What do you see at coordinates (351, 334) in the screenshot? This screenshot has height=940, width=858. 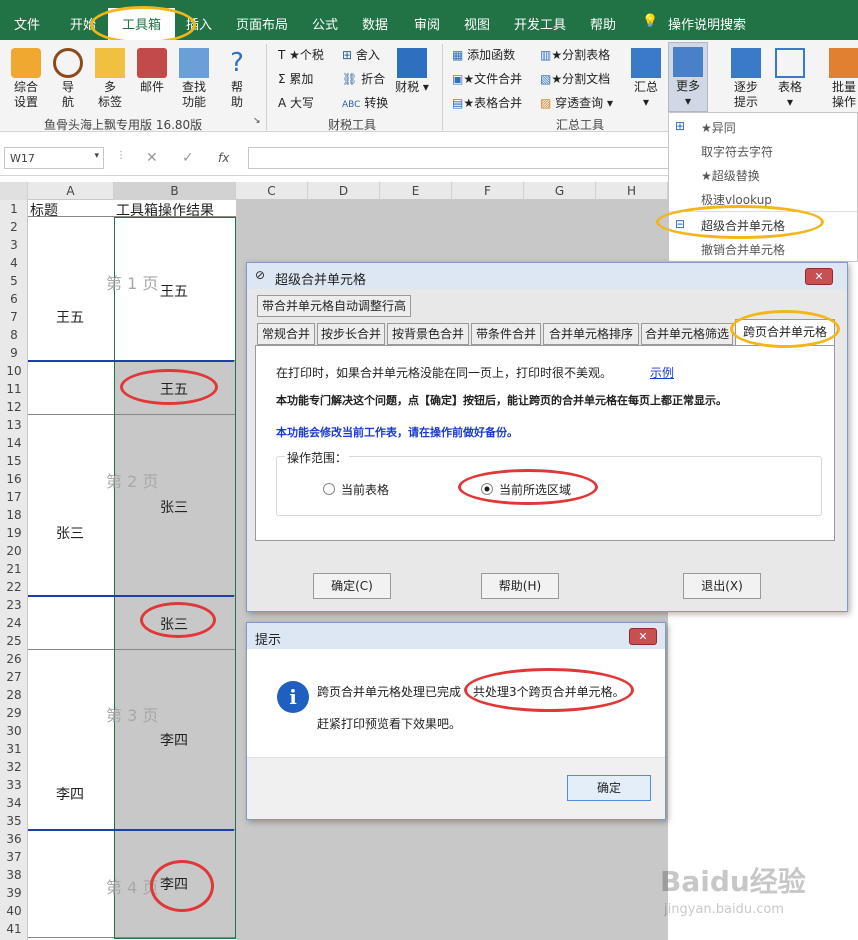 I see `tab-step-merge: 按步长合并` at bounding box center [351, 334].